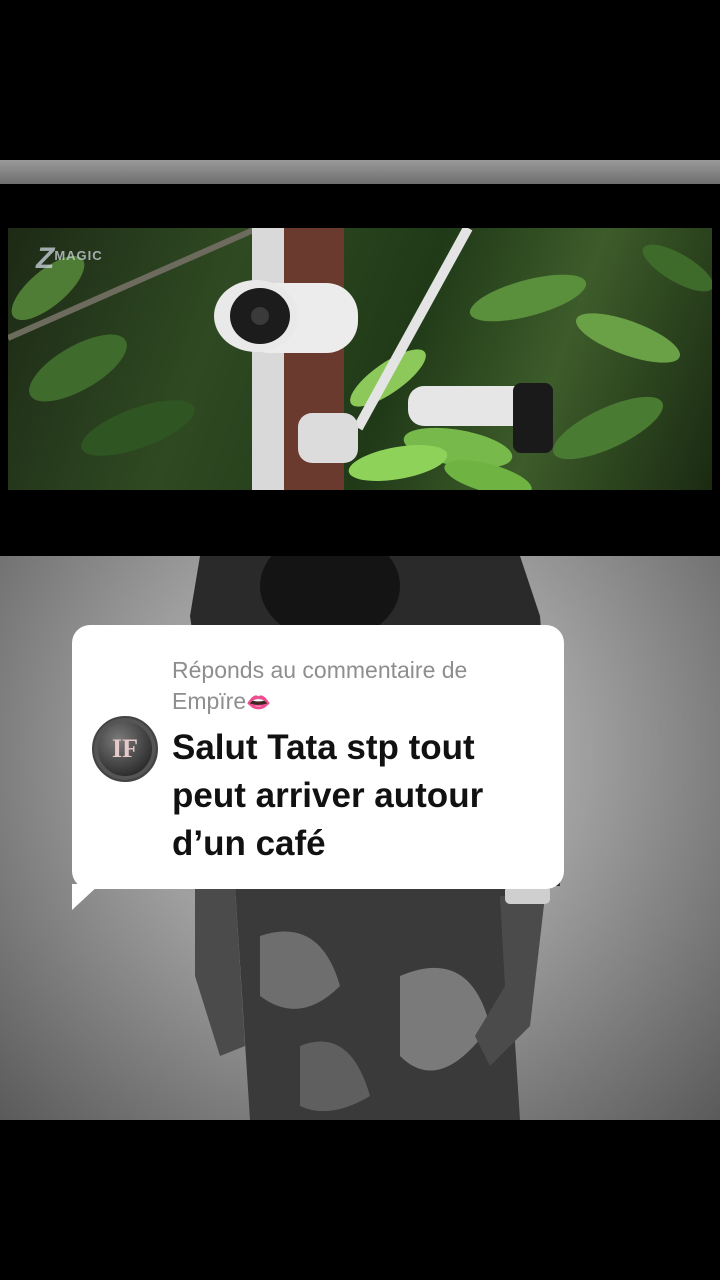  What do you see at coordinates (260, 316) in the screenshot?
I see `camera-lens-center` at bounding box center [260, 316].